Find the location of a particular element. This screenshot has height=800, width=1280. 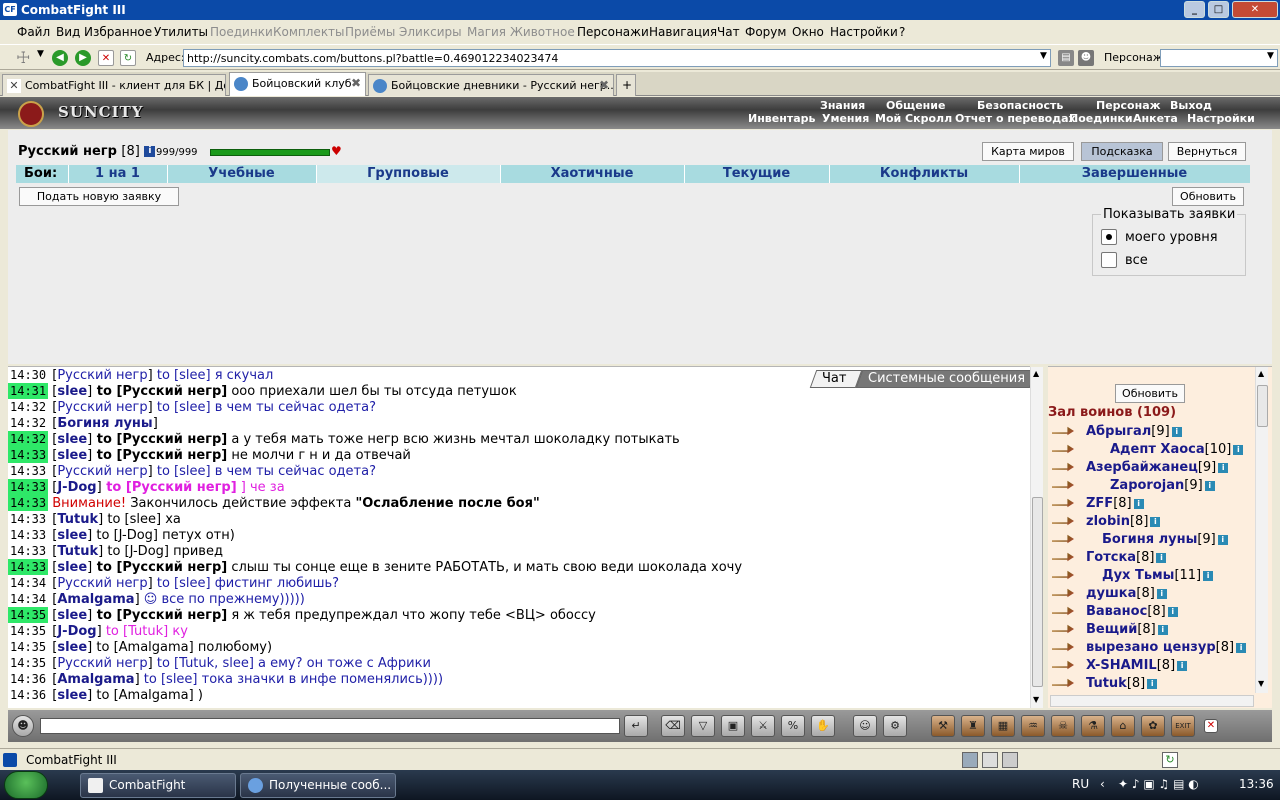

scroll-down-icon: ▼ is located at coordinates (1036, 699).